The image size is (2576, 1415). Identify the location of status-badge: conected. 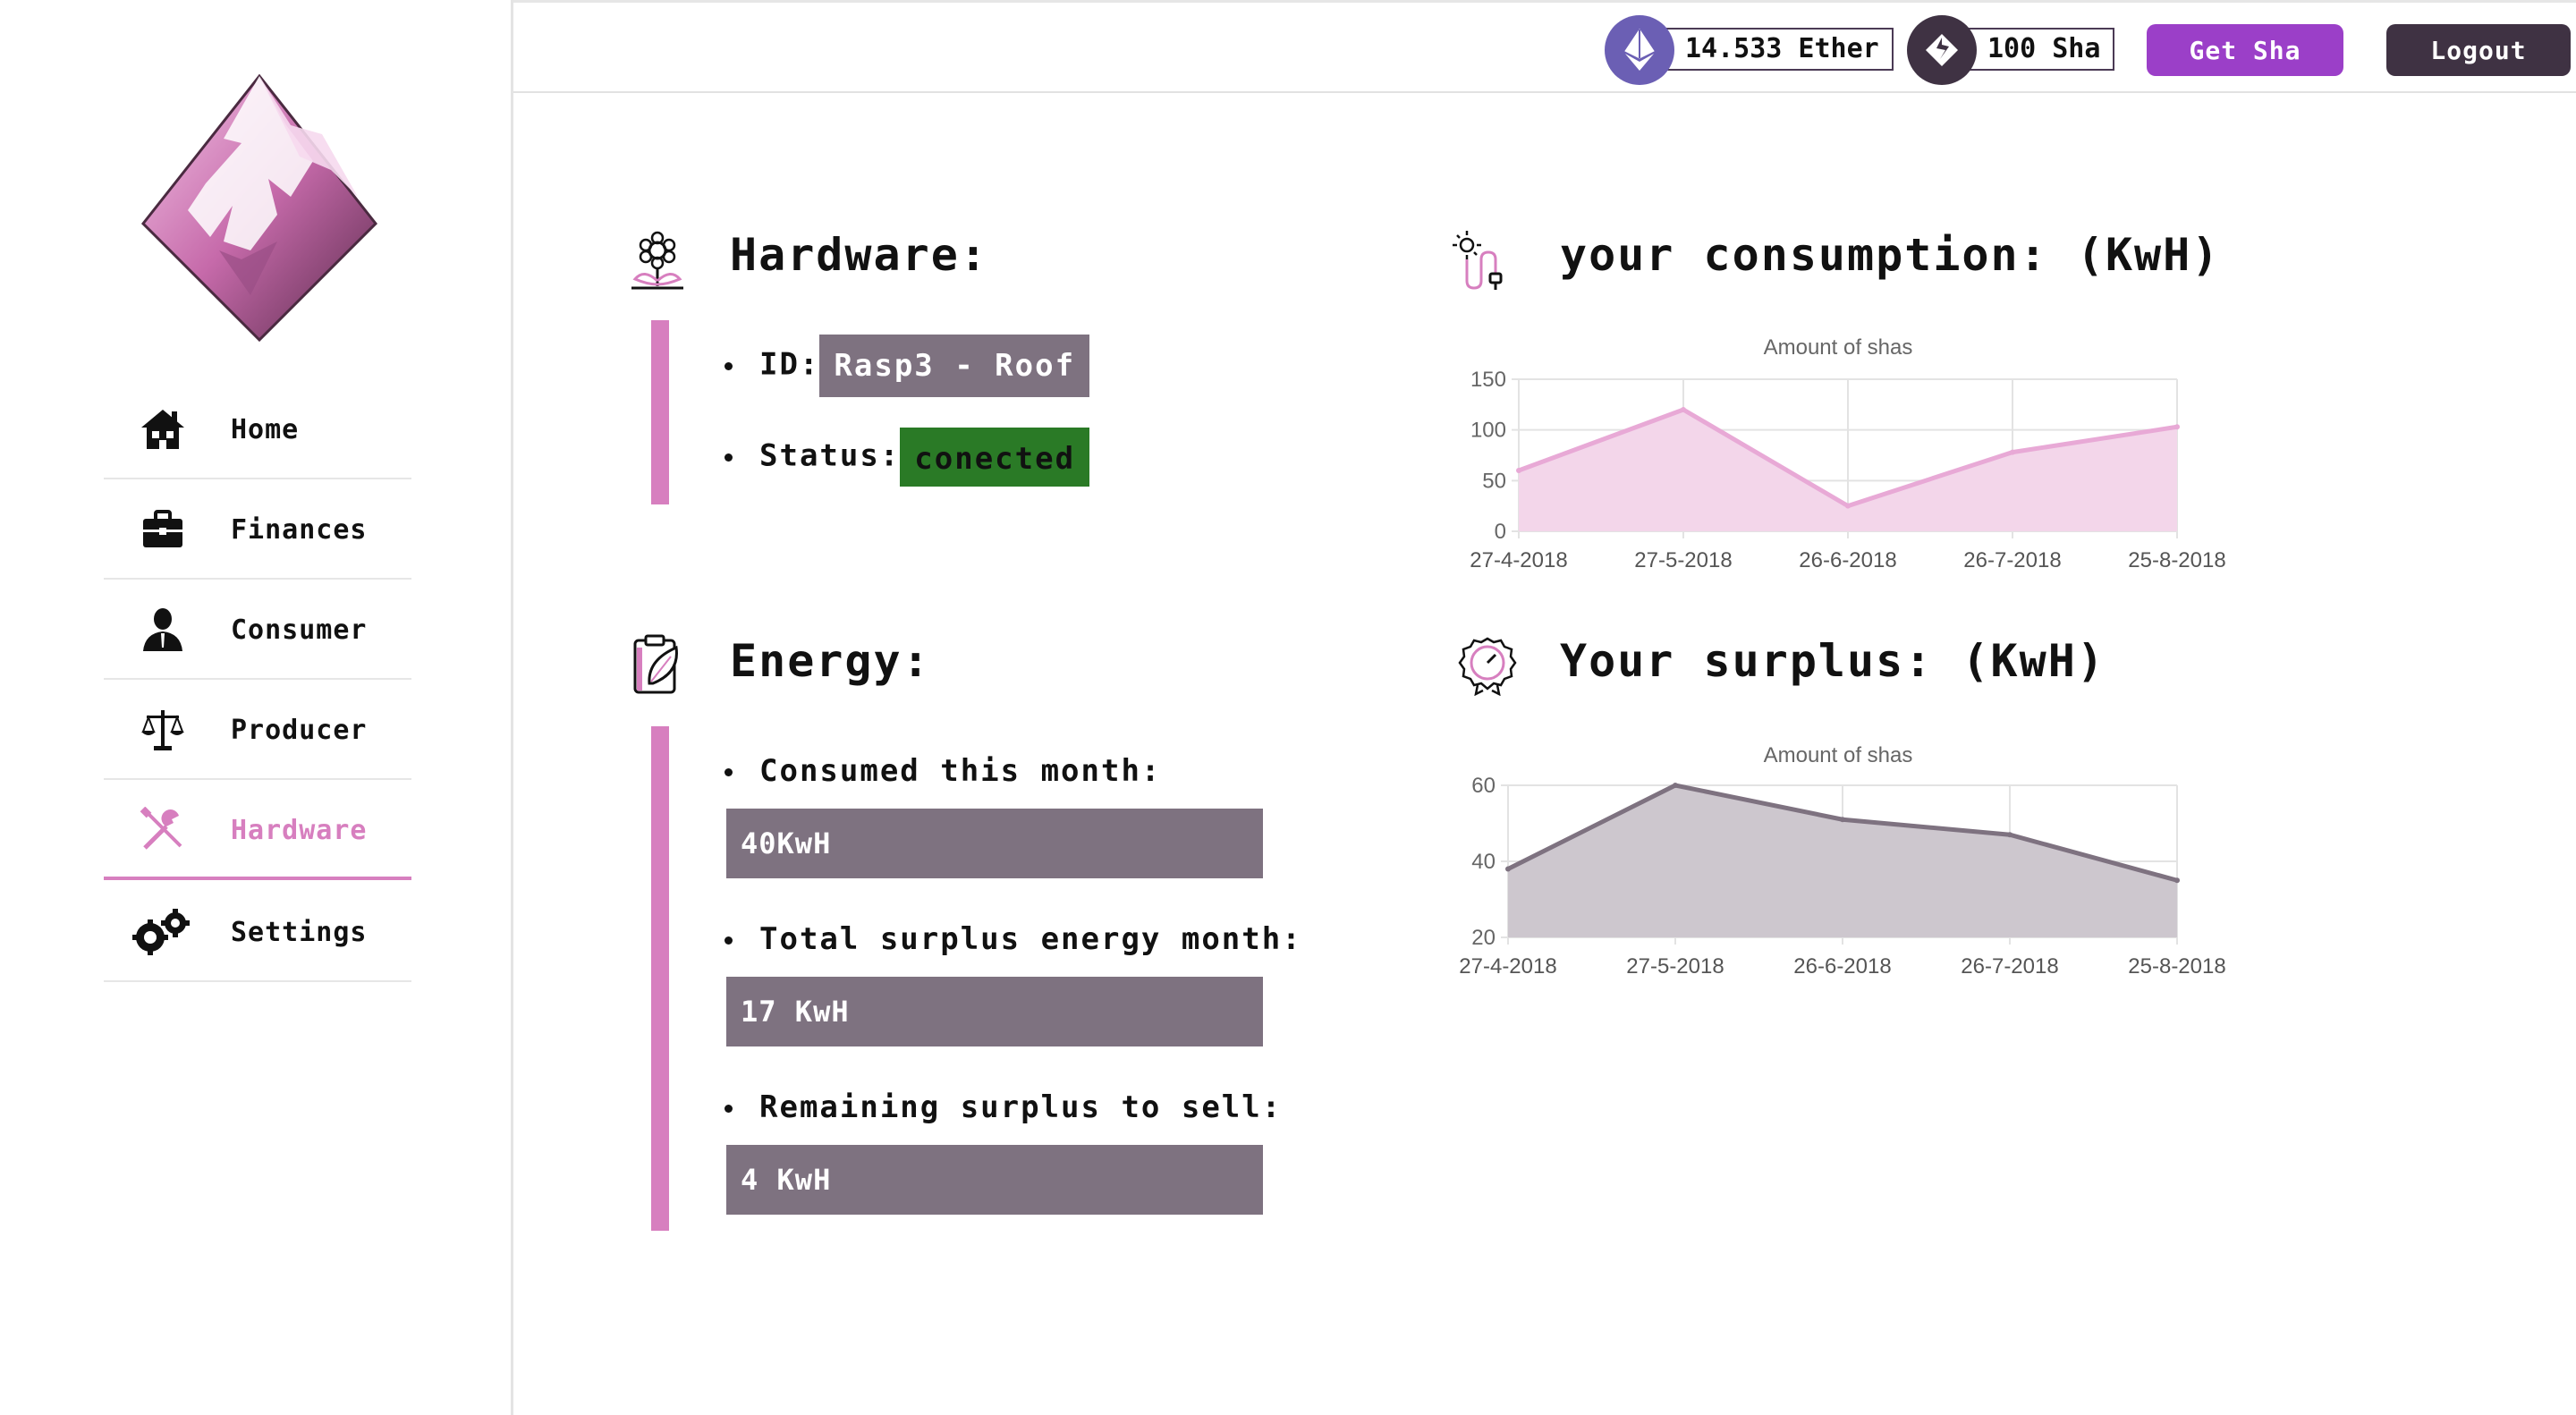
(995, 458).